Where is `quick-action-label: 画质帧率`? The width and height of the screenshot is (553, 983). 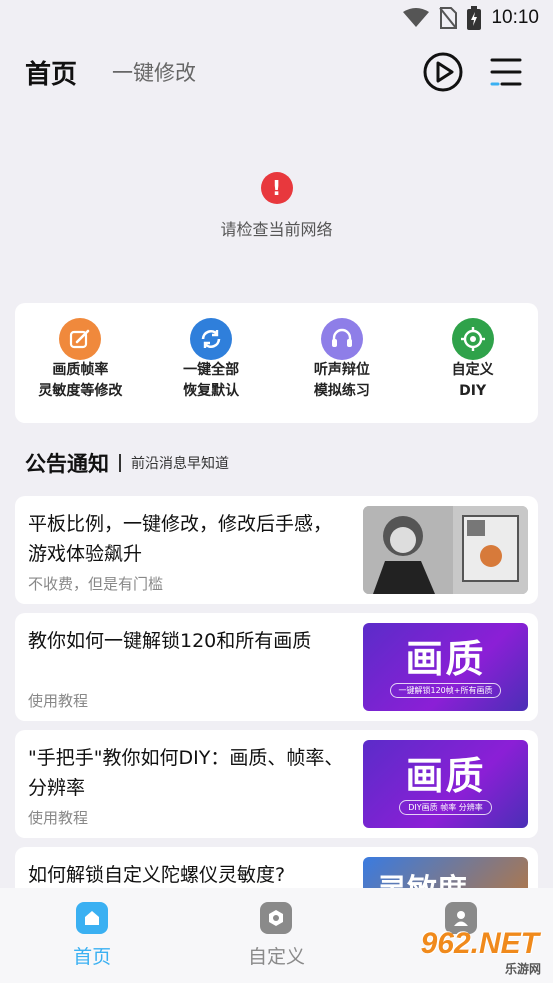
quick-action-label: 画质帧率 is located at coordinates (80, 370).